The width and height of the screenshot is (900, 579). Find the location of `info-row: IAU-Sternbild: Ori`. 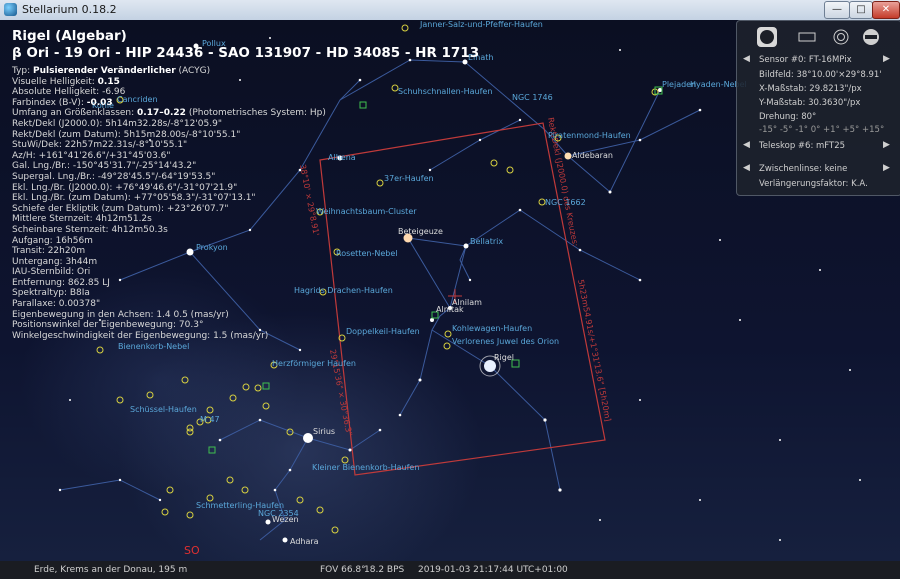

info-row: IAU-Sternbild: Ori is located at coordinates (51, 272).